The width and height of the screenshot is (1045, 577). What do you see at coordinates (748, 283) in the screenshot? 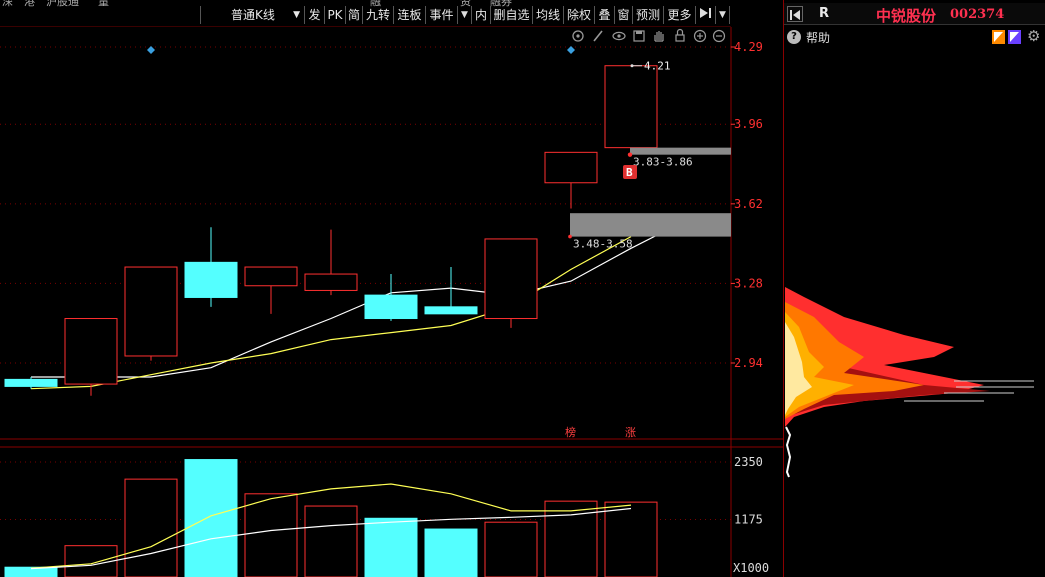
I see `price-tick-label: 3.28` at bounding box center [748, 283].